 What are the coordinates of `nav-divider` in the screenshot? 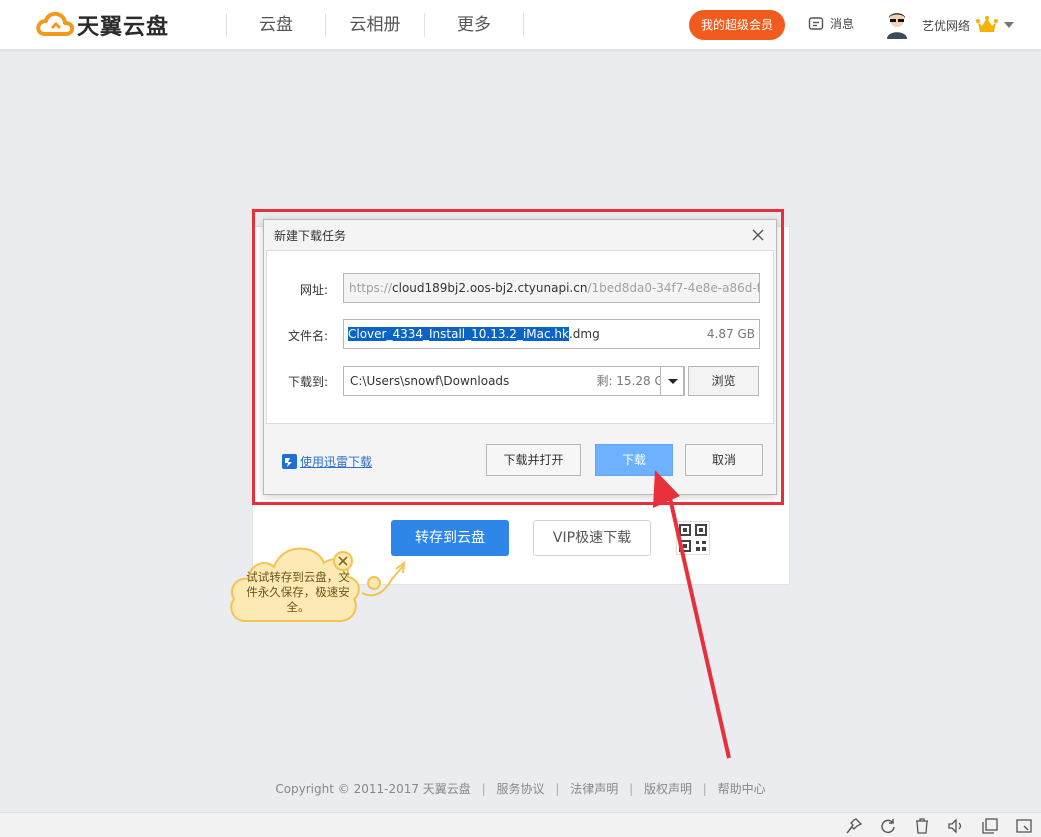 It's located at (523, 25).